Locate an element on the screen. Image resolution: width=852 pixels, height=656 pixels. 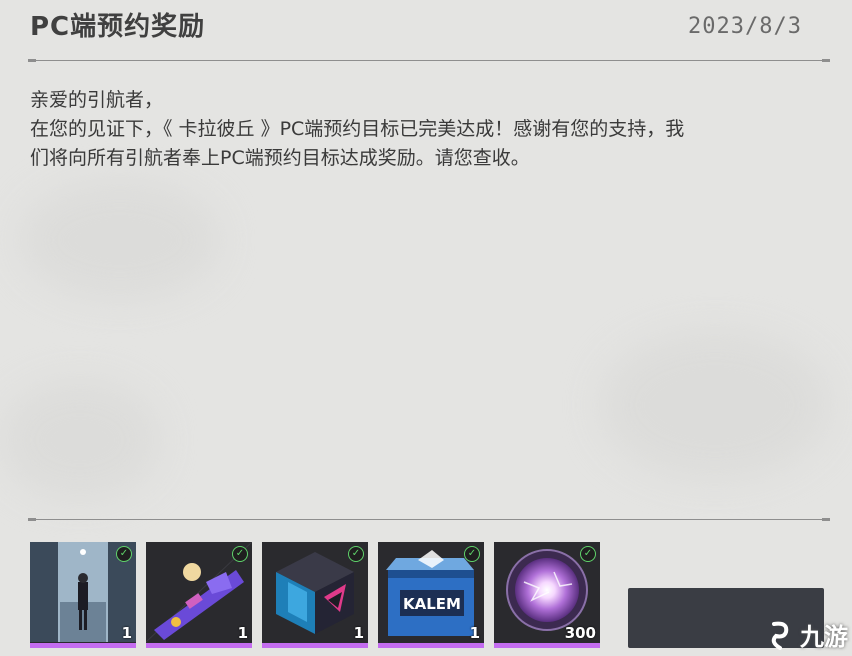
mail-greeting: 亲爱的引航者， is located at coordinates (97, 100).